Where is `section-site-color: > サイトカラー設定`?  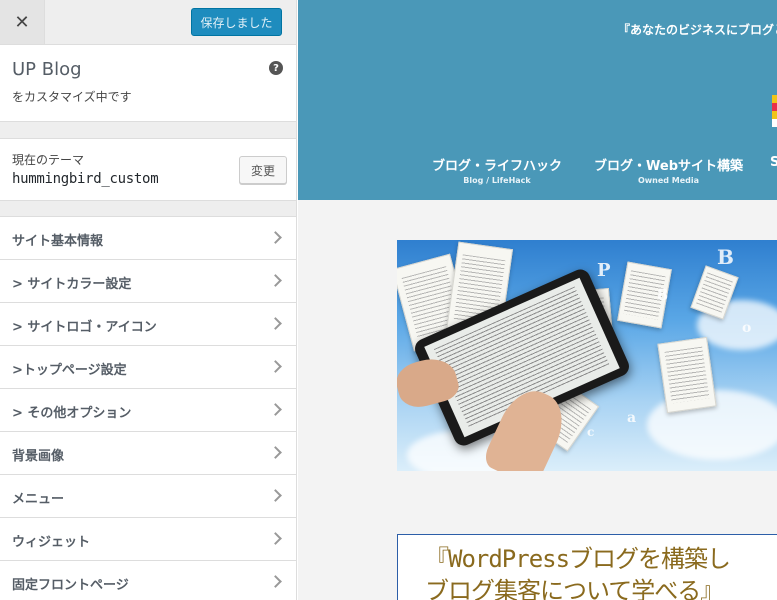 section-site-color: > サイトカラー設定 is located at coordinates (148, 280).